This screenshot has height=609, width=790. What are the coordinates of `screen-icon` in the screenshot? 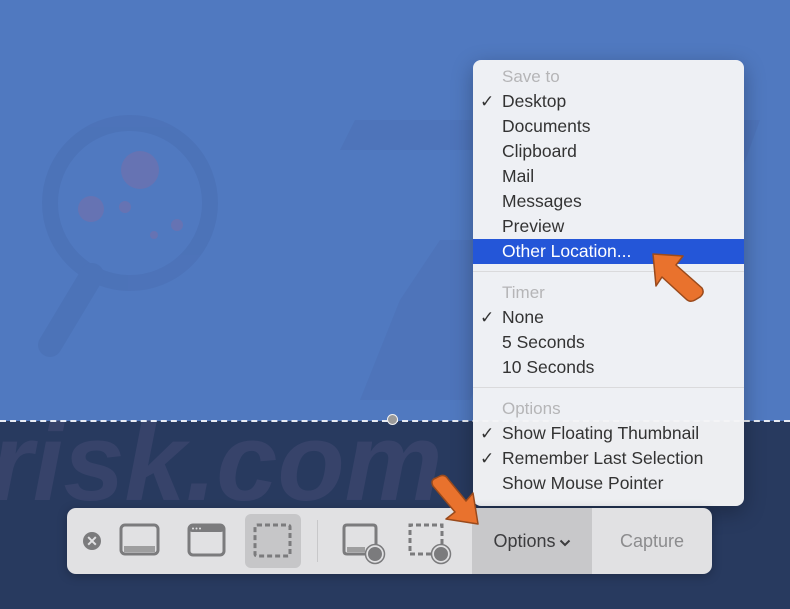 It's located at (139, 539).